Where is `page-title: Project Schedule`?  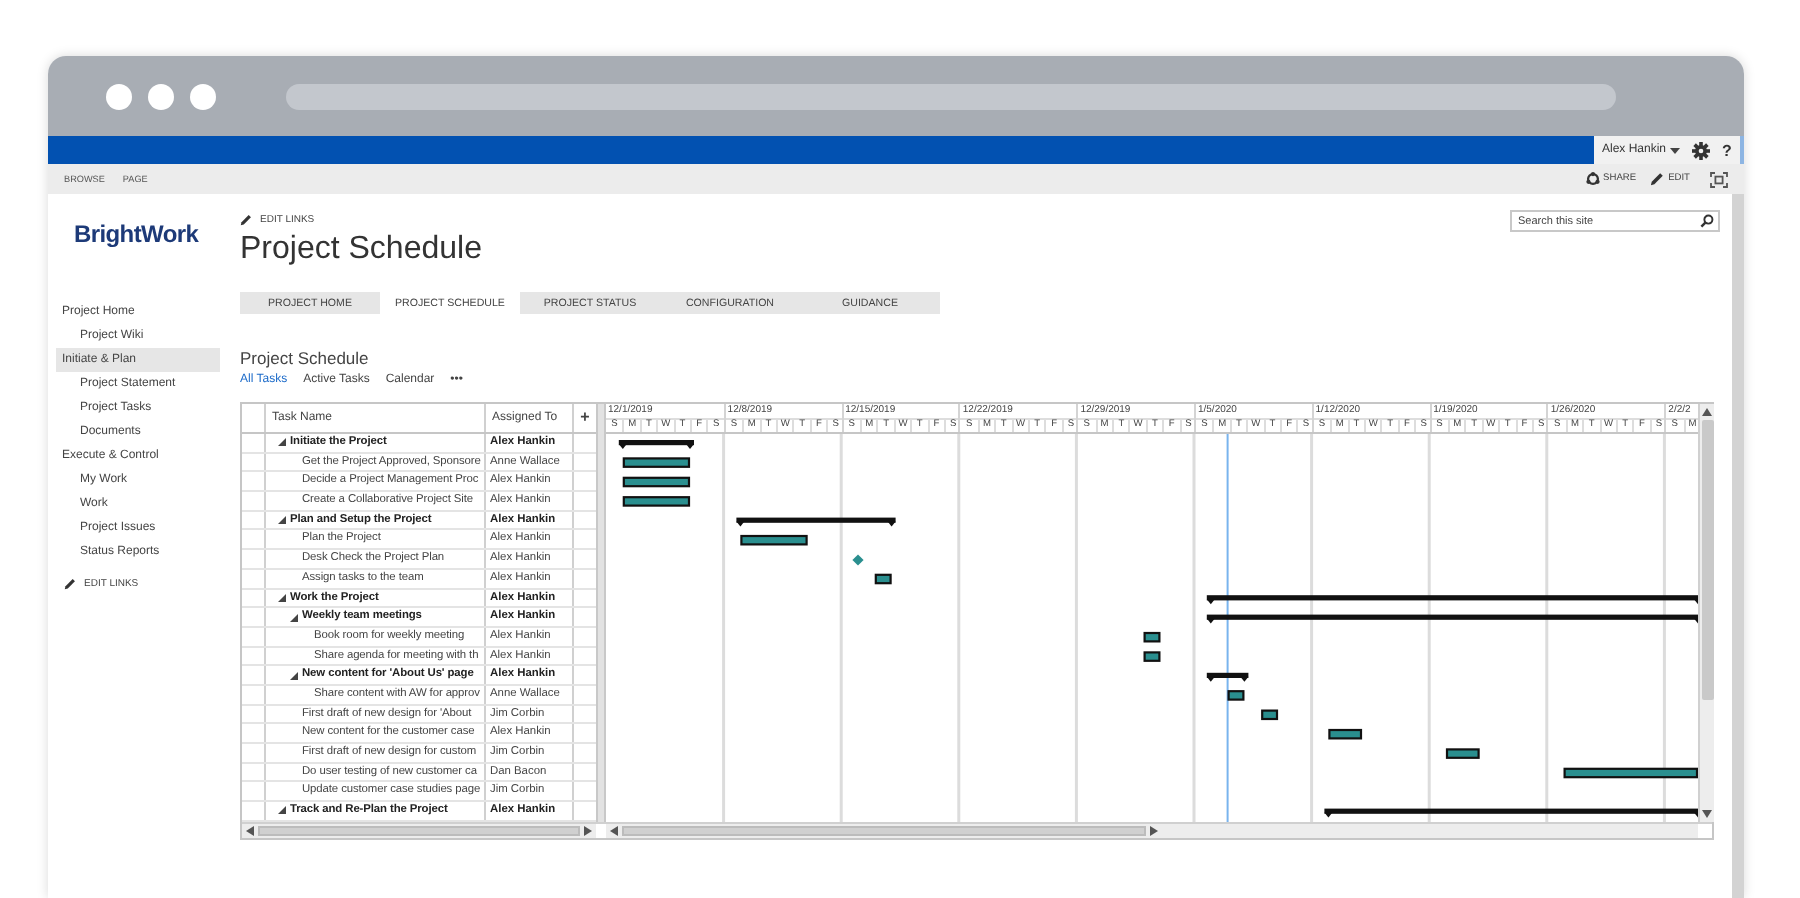
page-title: Project Schedule is located at coordinates (361, 250).